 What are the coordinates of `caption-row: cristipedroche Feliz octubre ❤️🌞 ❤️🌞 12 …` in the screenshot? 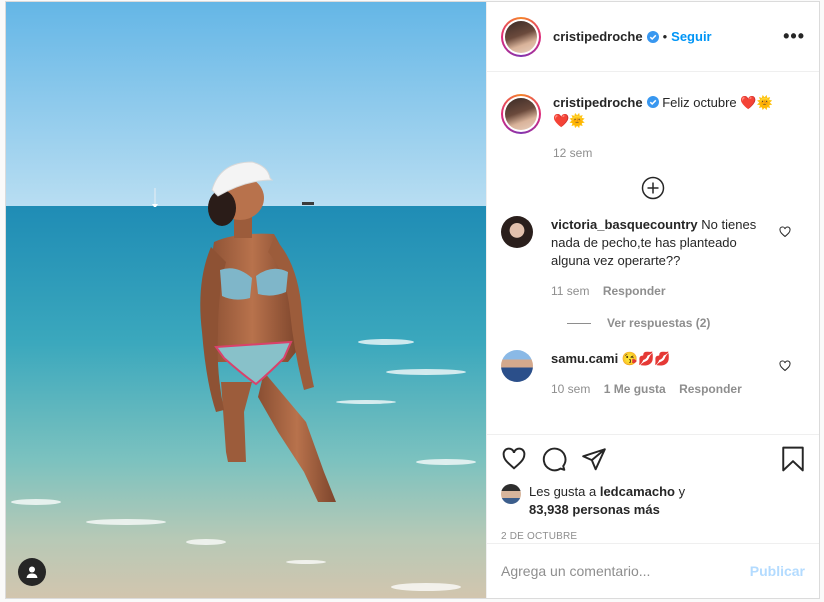 It's located at (653, 128).